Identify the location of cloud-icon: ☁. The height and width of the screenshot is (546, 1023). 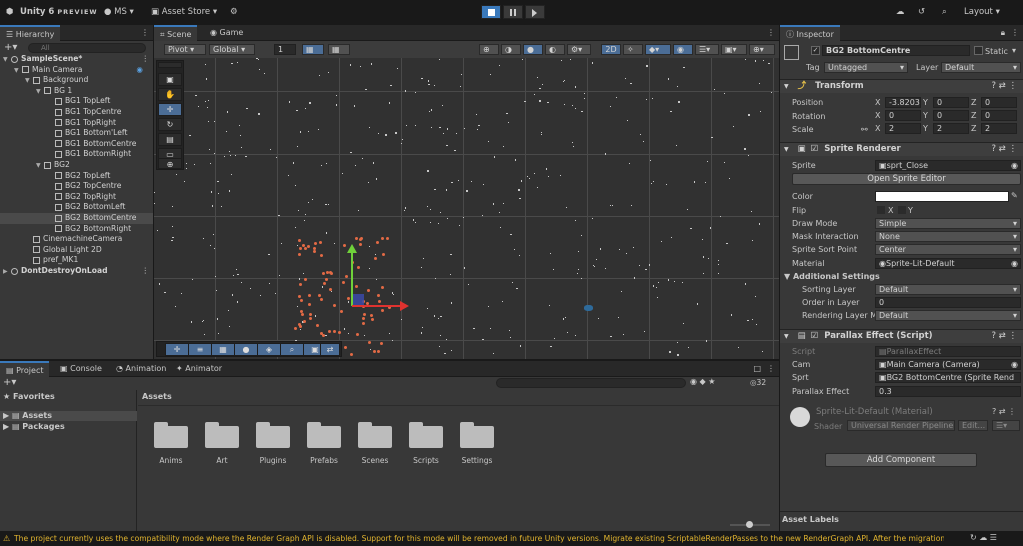
(900, 12).